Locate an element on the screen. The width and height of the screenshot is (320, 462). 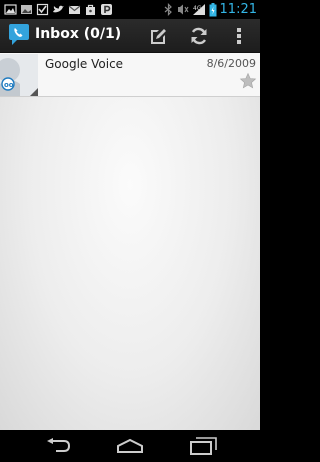
home-button is located at coordinates (130, 446).